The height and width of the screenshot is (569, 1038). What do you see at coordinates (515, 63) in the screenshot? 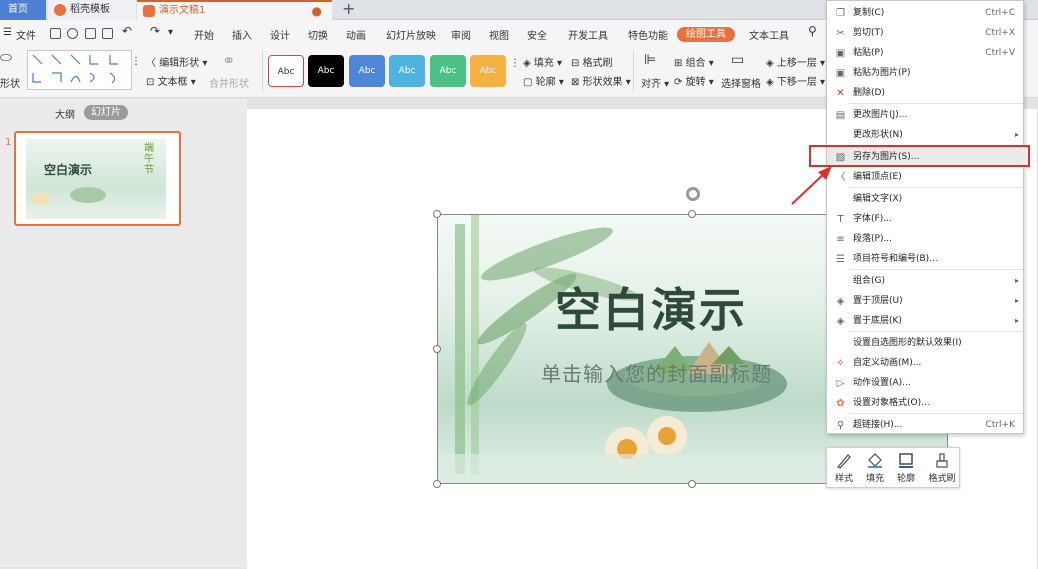
I see `style-gallery-scroll-icon: ⋮` at bounding box center [515, 63].